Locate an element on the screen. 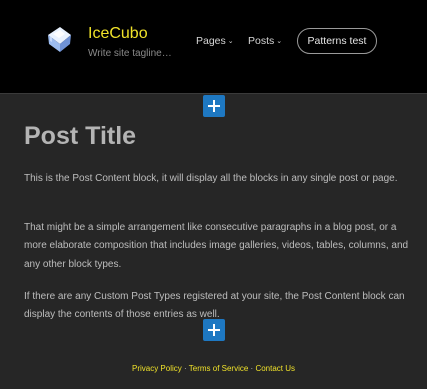 Image resolution: width=427 pixels, height=389 pixels. nav-item-pages: Pages ⌄ is located at coordinates (215, 42).